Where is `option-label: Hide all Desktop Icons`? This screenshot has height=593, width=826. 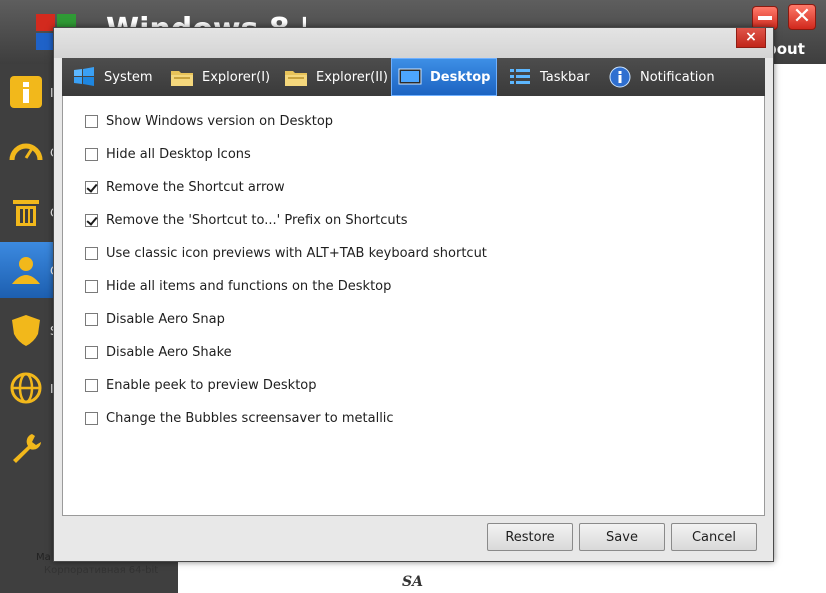
option-label: Hide all Desktop Icons is located at coordinates (178, 154).